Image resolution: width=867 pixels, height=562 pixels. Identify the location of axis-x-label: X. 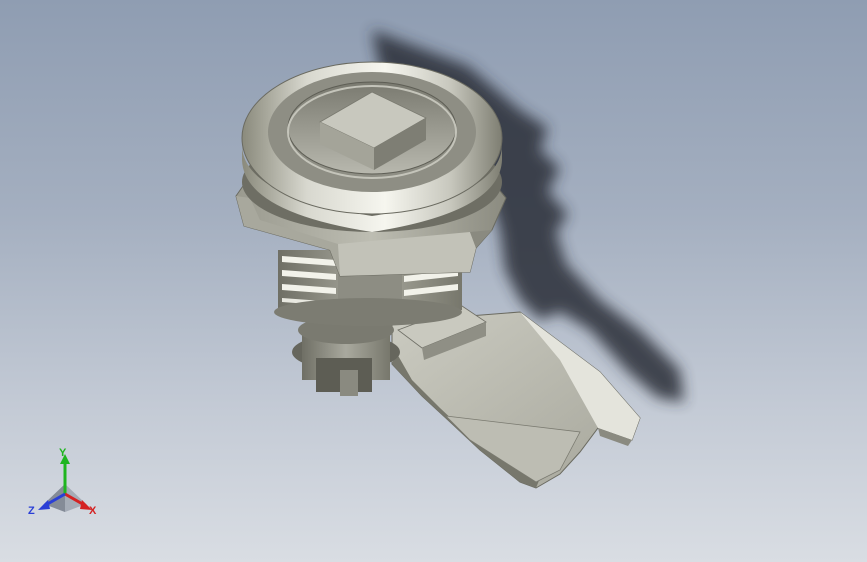
(93, 511).